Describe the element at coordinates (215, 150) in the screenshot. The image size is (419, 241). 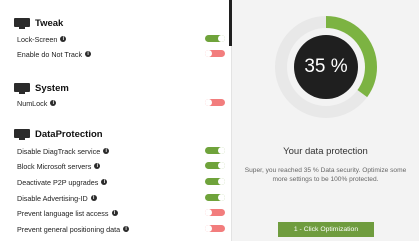
I see `toggle-diagtrack` at that location.